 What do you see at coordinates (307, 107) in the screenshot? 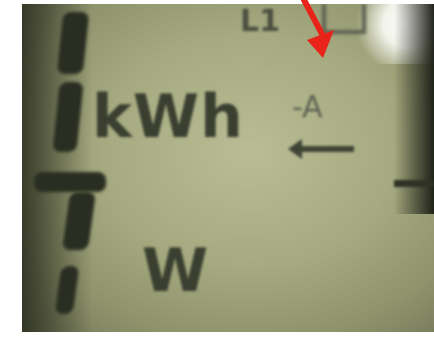
I see `direction-label: -A` at bounding box center [307, 107].